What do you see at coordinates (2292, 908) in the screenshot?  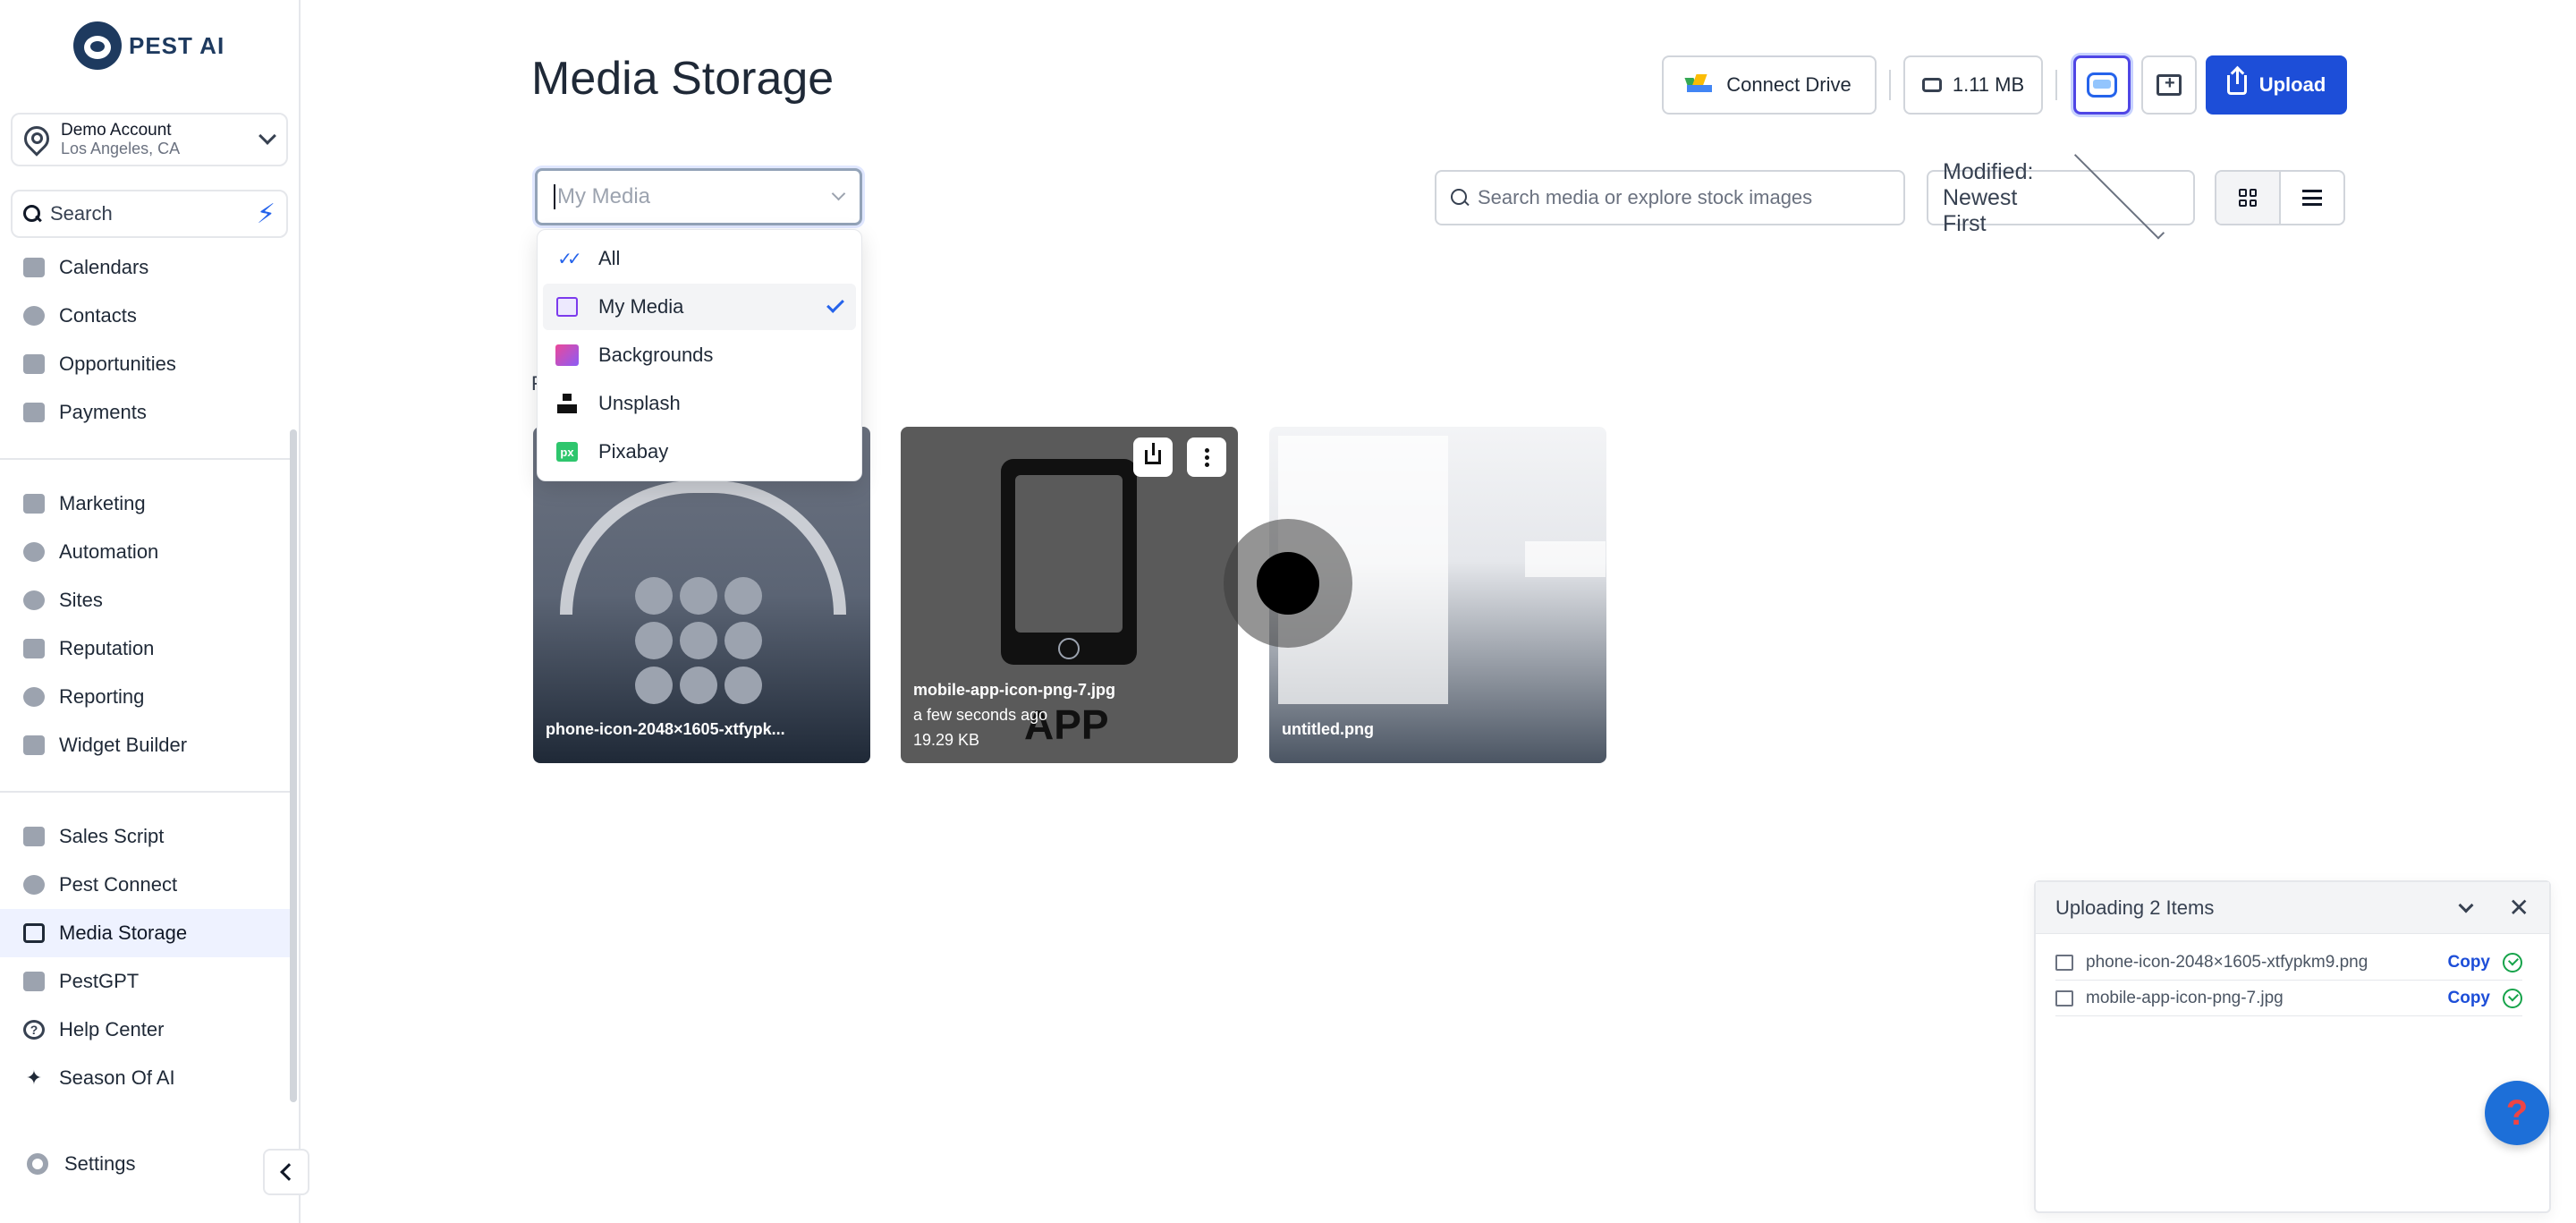 I see `upload-panel-header: Uploading 2 Items ✕` at bounding box center [2292, 908].